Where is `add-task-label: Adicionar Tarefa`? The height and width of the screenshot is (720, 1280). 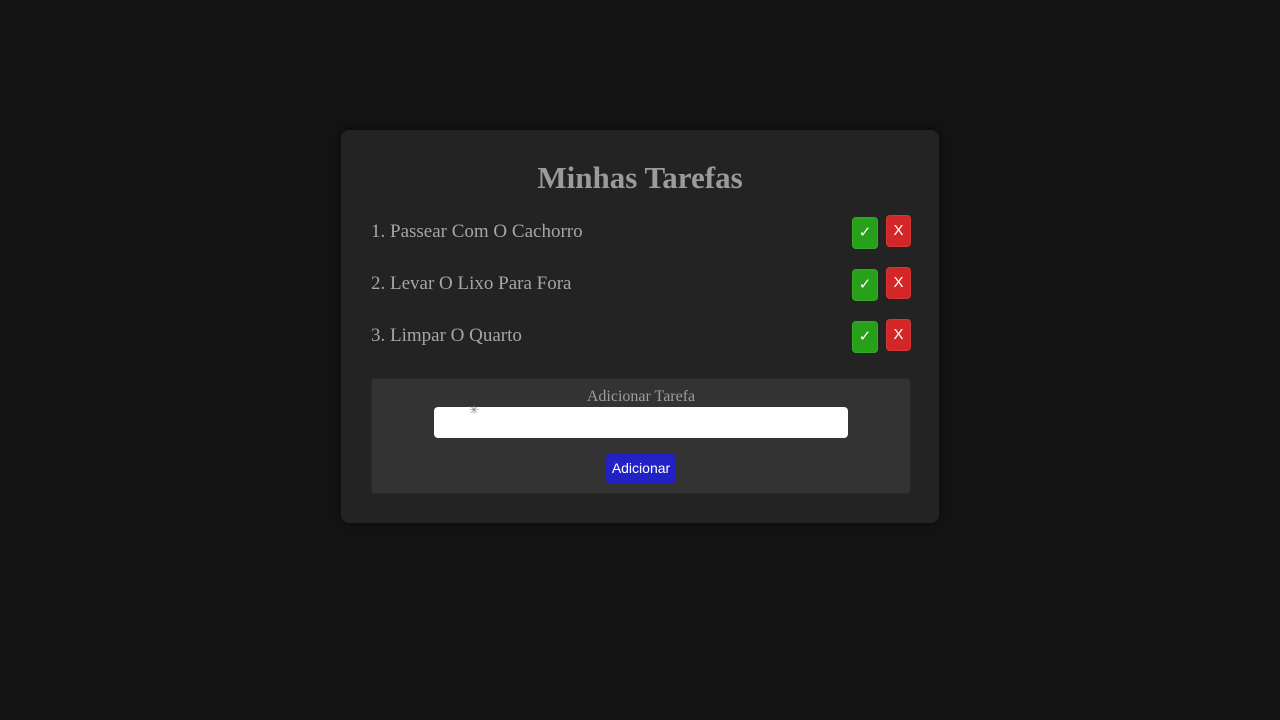 add-task-label: Adicionar Tarefa is located at coordinates (641, 396).